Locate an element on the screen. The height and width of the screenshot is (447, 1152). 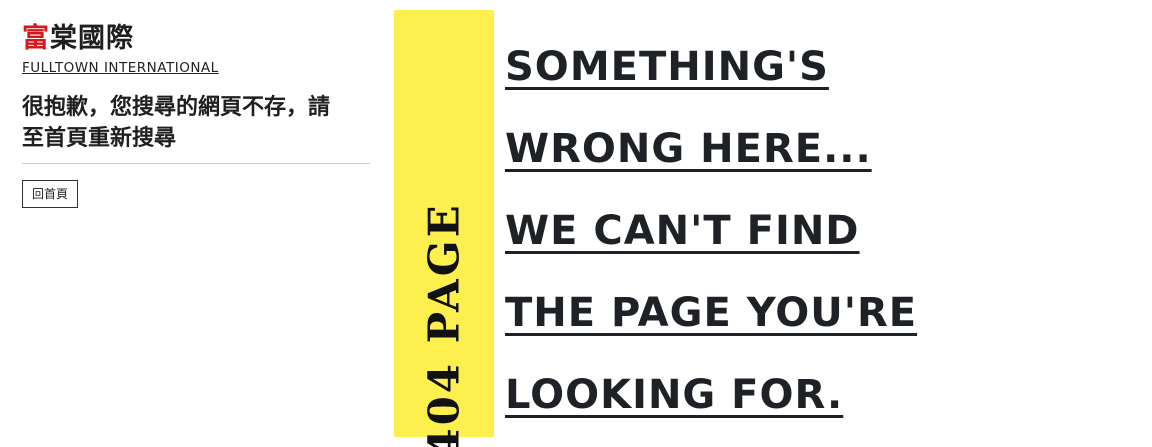
home-button: 回首頁 is located at coordinates (50, 194).